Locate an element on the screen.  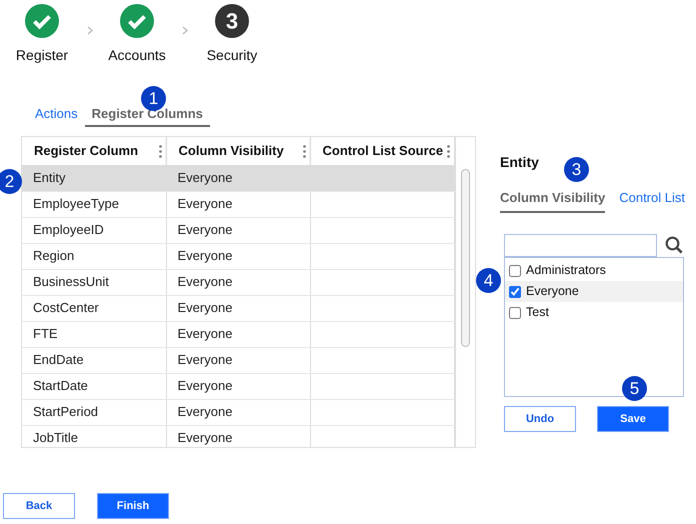
grid-row: EndDate Everyone is located at coordinates (238, 360).